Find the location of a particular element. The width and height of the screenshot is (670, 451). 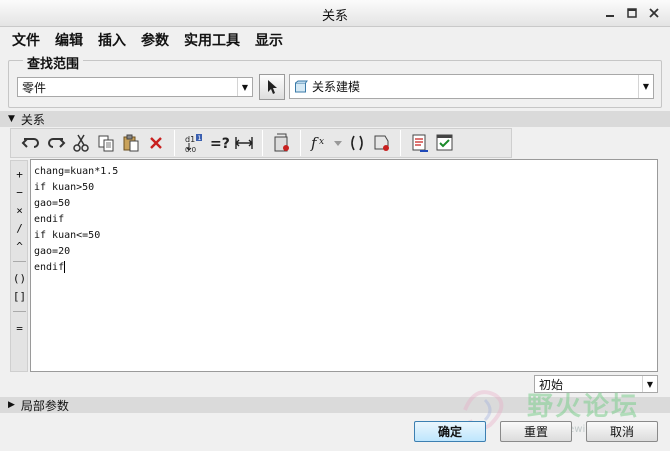

redo-icon is located at coordinates (55, 143).